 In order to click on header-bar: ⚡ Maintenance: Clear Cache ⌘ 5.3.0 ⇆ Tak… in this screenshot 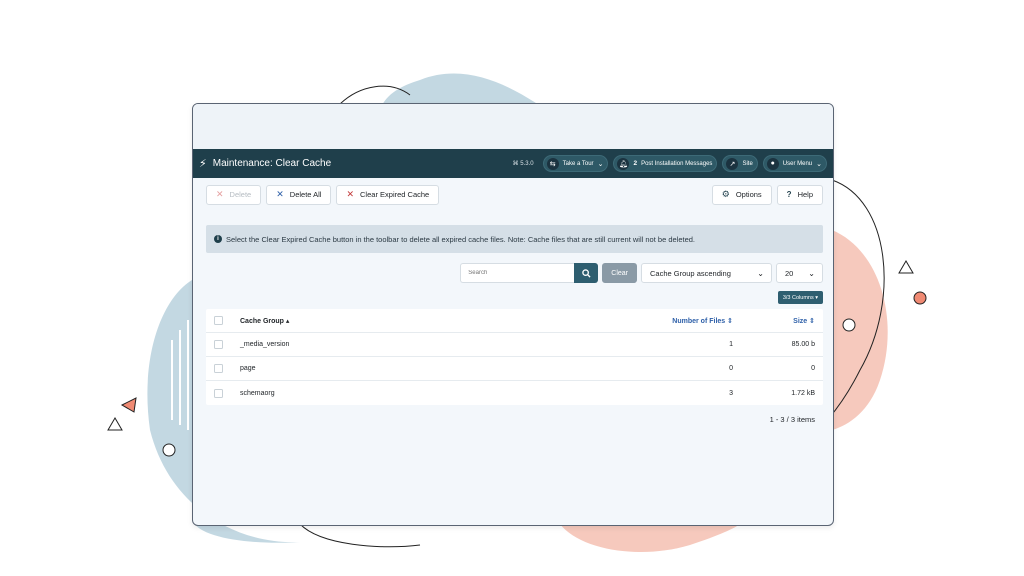, I will do `click(513, 163)`.